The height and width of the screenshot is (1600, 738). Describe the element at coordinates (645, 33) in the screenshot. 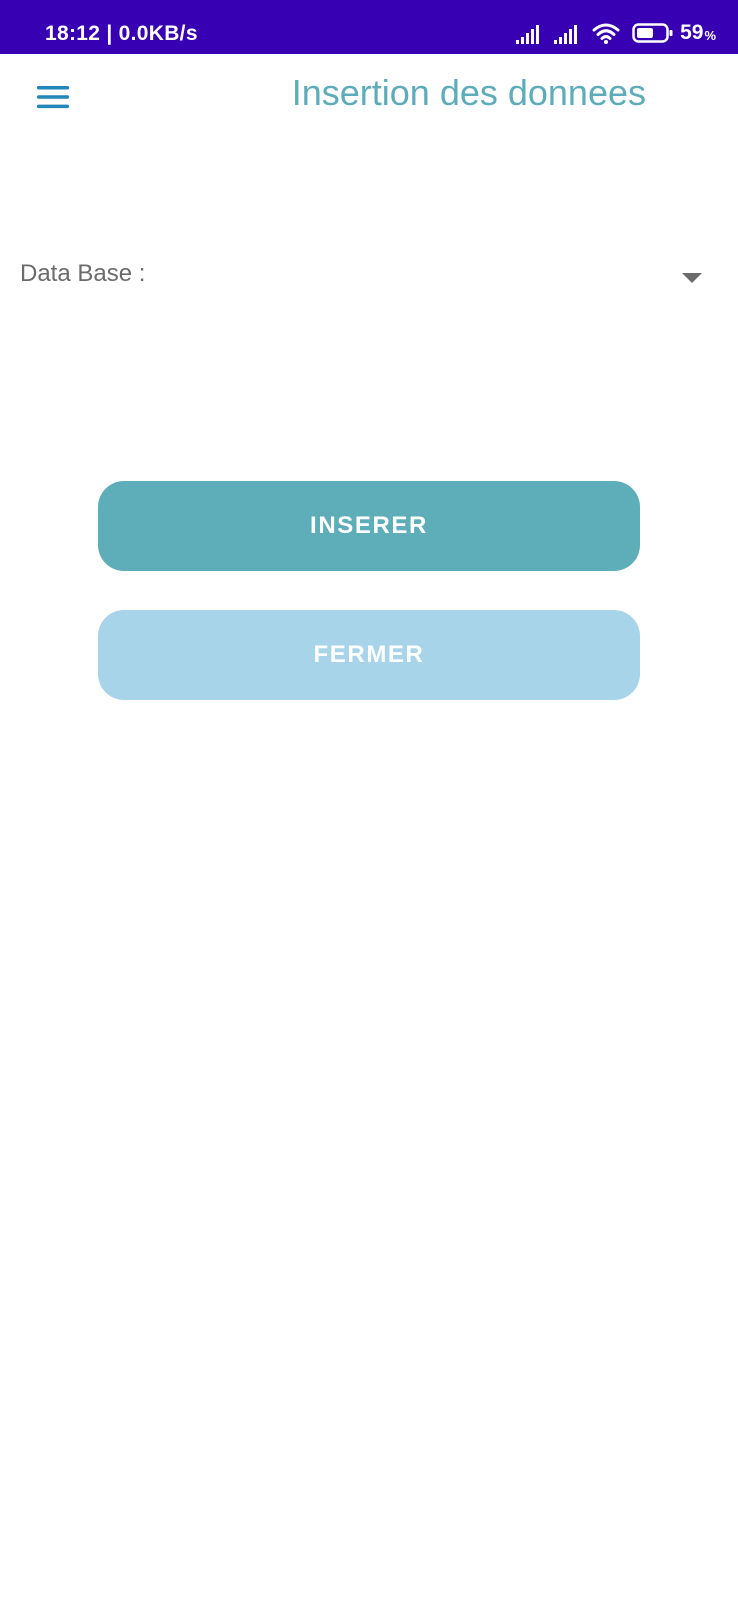

I see `battery-level-fill` at that location.